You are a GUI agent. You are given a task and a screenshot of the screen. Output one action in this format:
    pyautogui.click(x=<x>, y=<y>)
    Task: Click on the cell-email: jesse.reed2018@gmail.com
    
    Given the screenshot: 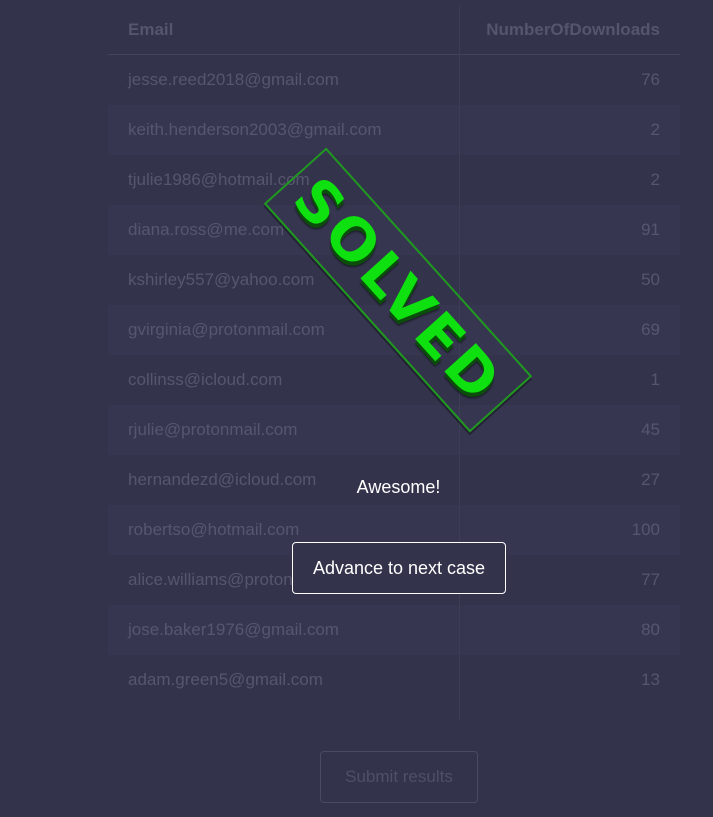 What is the action you would take?
    pyautogui.click(x=233, y=79)
    